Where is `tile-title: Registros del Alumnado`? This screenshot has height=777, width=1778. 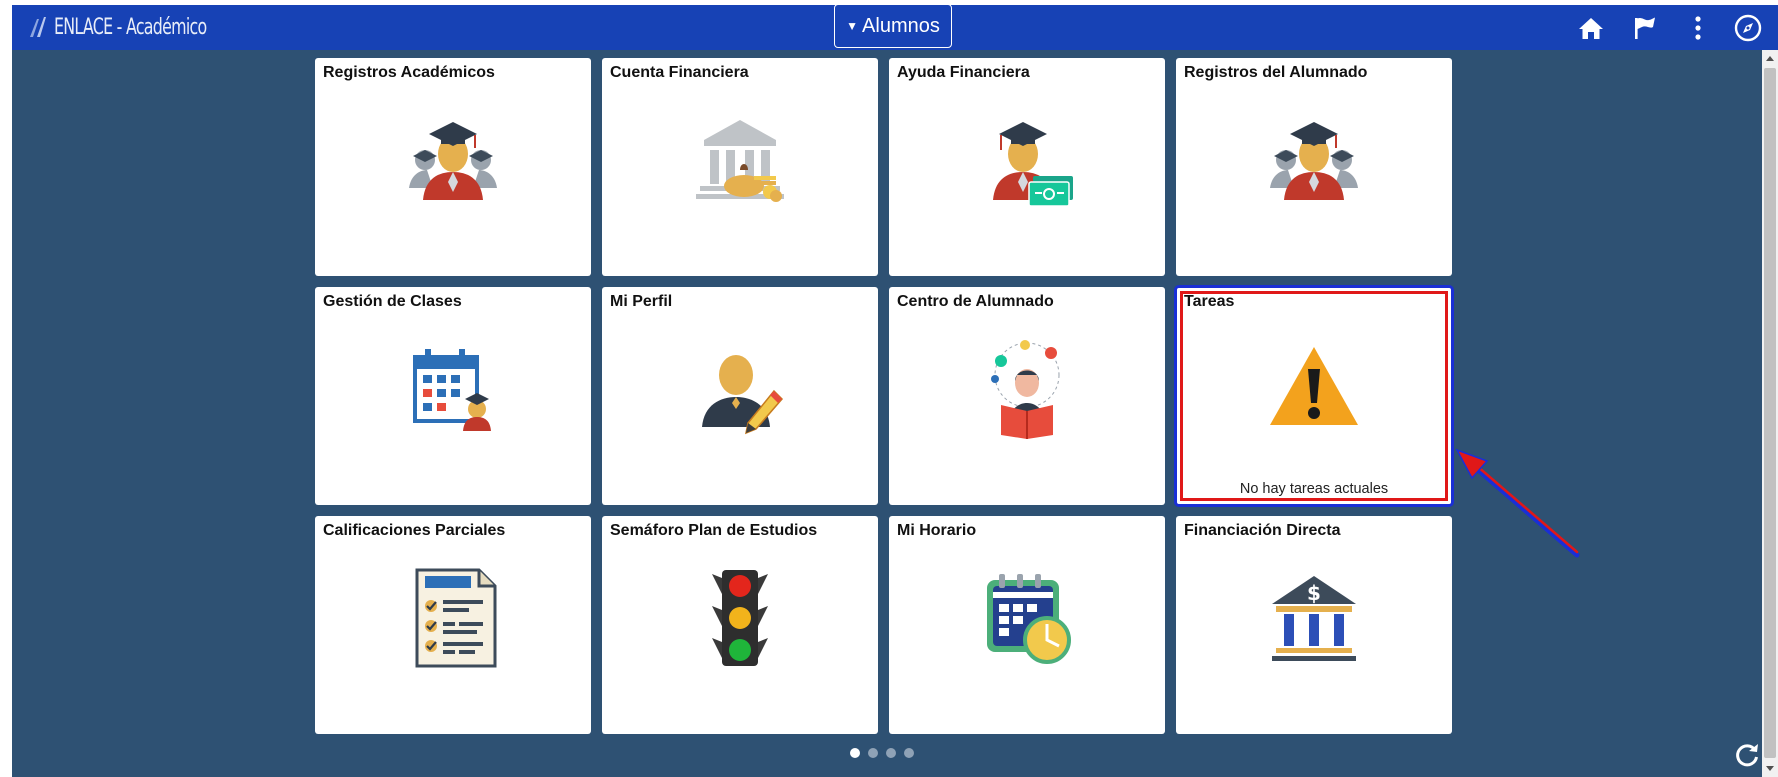
tile-title: Registros del Alumnado is located at coordinates (1276, 72).